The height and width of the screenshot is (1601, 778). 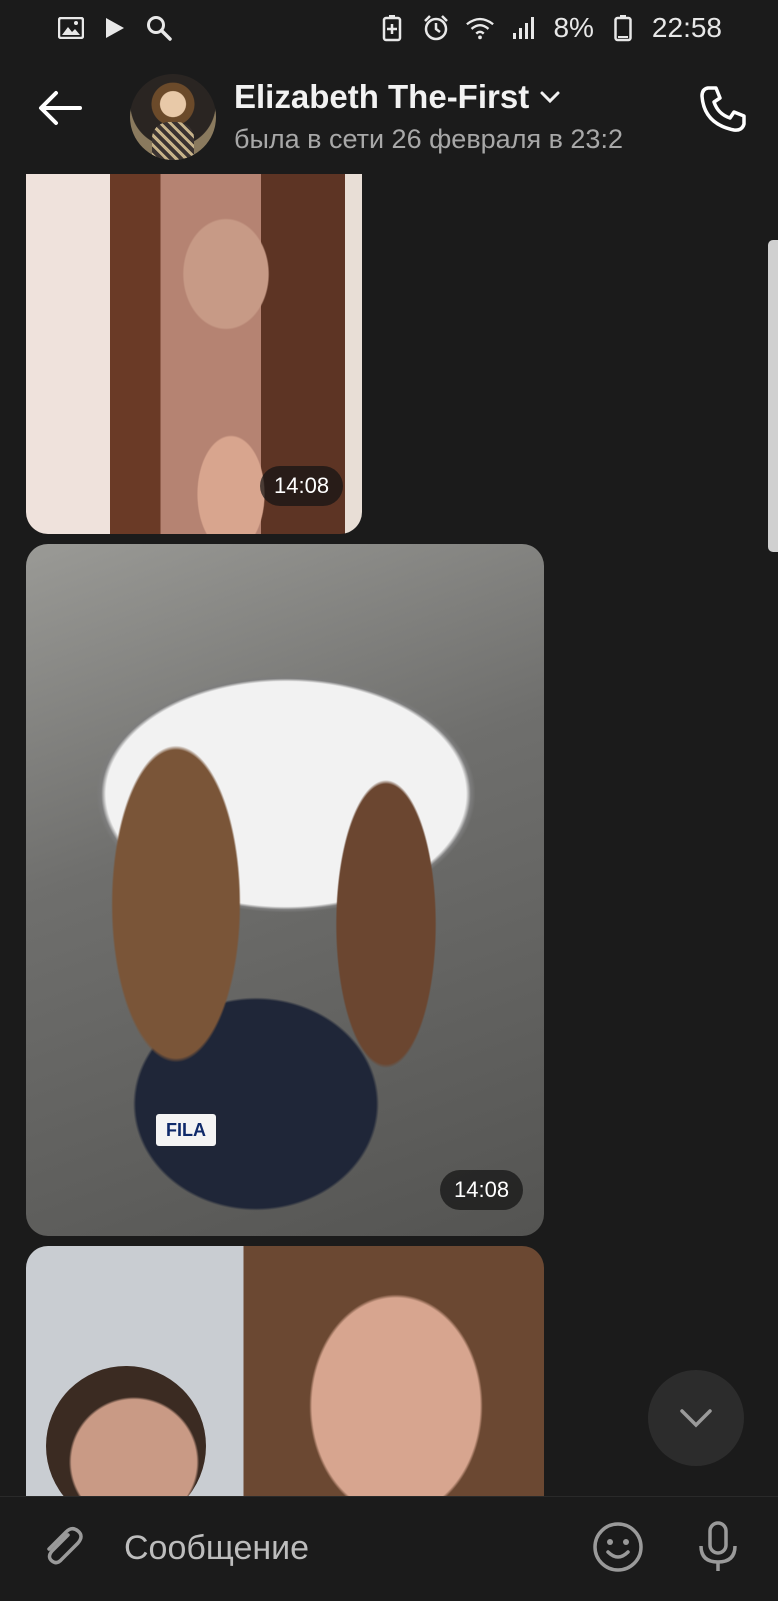 What do you see at coordinates (686, 27) in the screenshot?
I see `clock: 22:58` at bounding box center [686, 27].